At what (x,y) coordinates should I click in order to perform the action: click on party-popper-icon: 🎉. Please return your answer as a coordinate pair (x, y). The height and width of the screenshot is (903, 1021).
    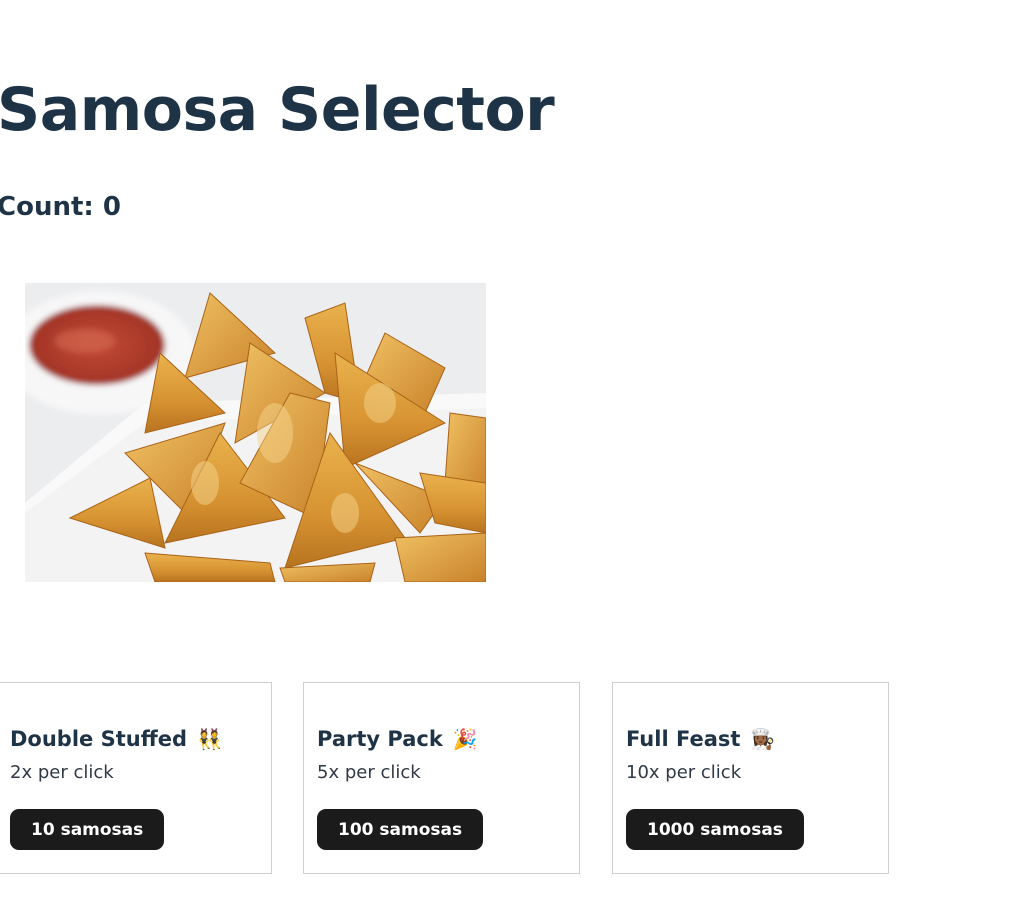
    Looking at the image, I should click on (465, 739).